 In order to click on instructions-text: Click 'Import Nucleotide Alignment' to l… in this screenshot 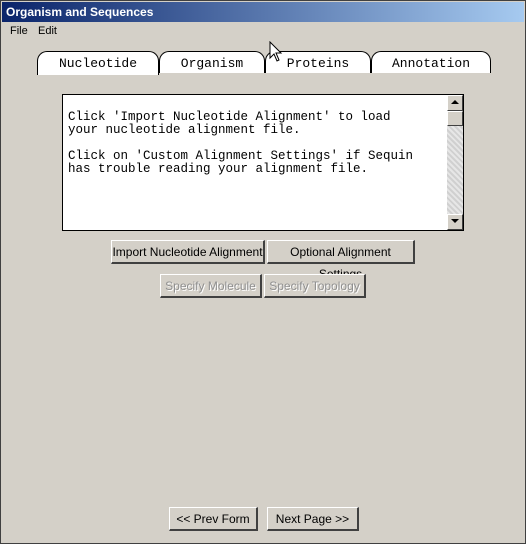, I will do `click(257, 143)`.